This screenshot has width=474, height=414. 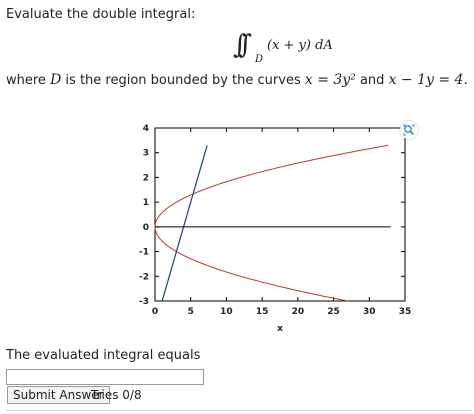 What do you see at coordinates (144, 302) in the screenshot?
I see `y-tick-label: -3` at bounding box center [144, 302].